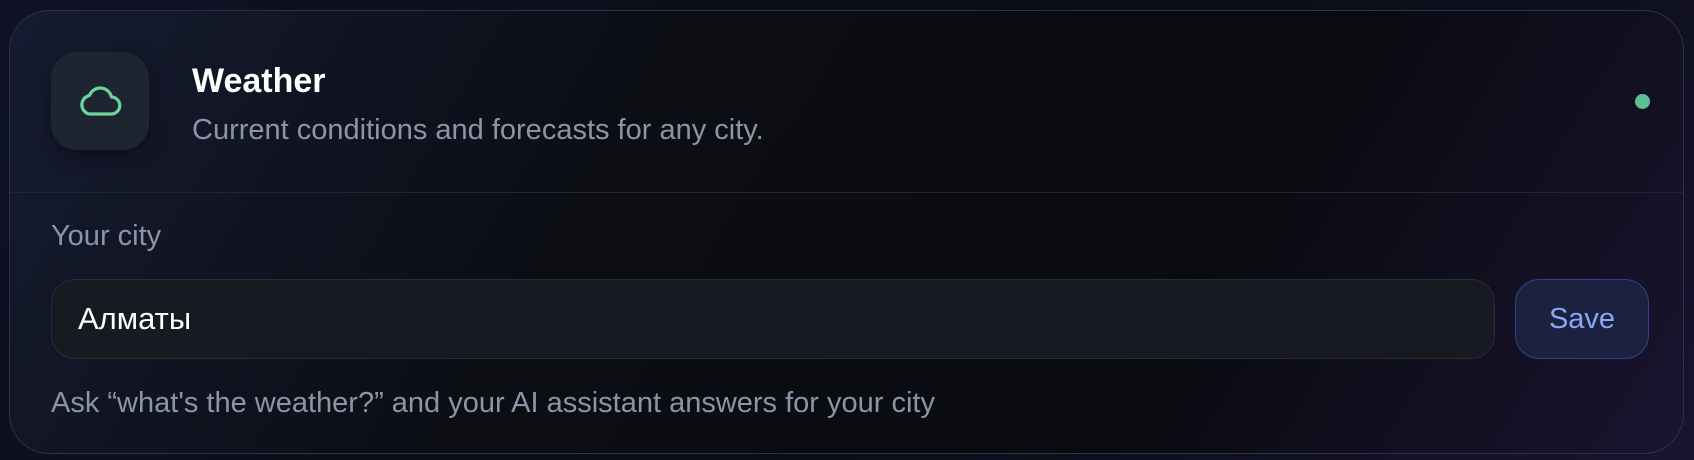  I want to click on city-field-label: Your city, so click(106, 236).